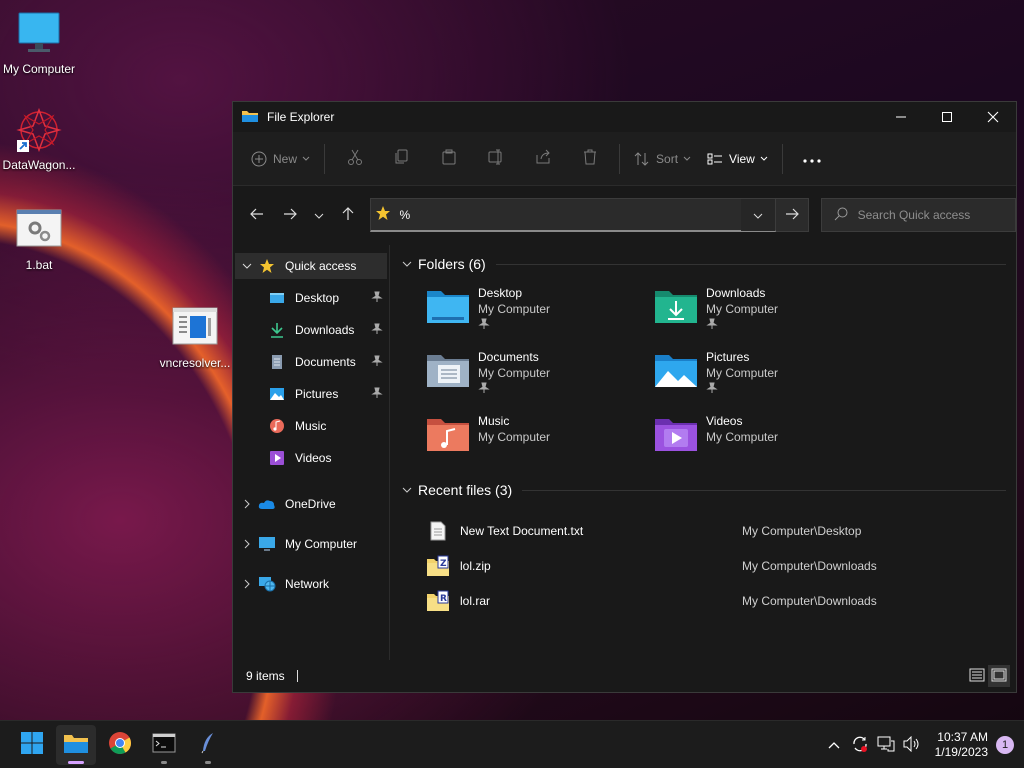 This screenshot has width=1024, height=768. Describe the element at coordinates (736, 293) in the screenshot. I see `folder-name: Downloads` at that location.